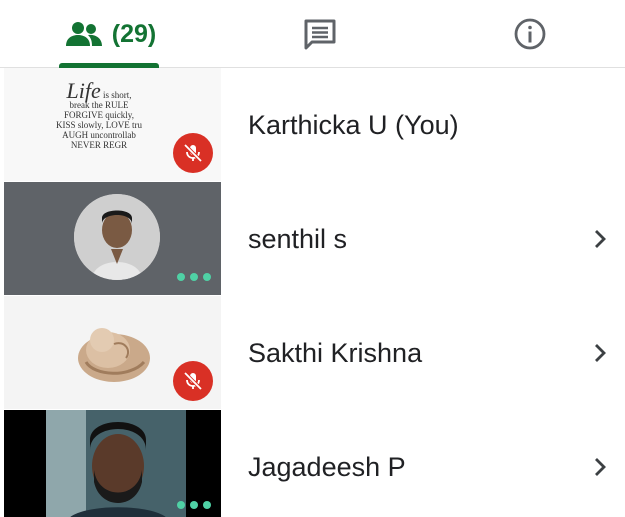 Image resolution: width=625 pixels, height=517 pixels. What do you see at coordinates (327, 466) in the screenshot?
I see `participant-name: Jagadeesh P` at bounding box center [327, 466].